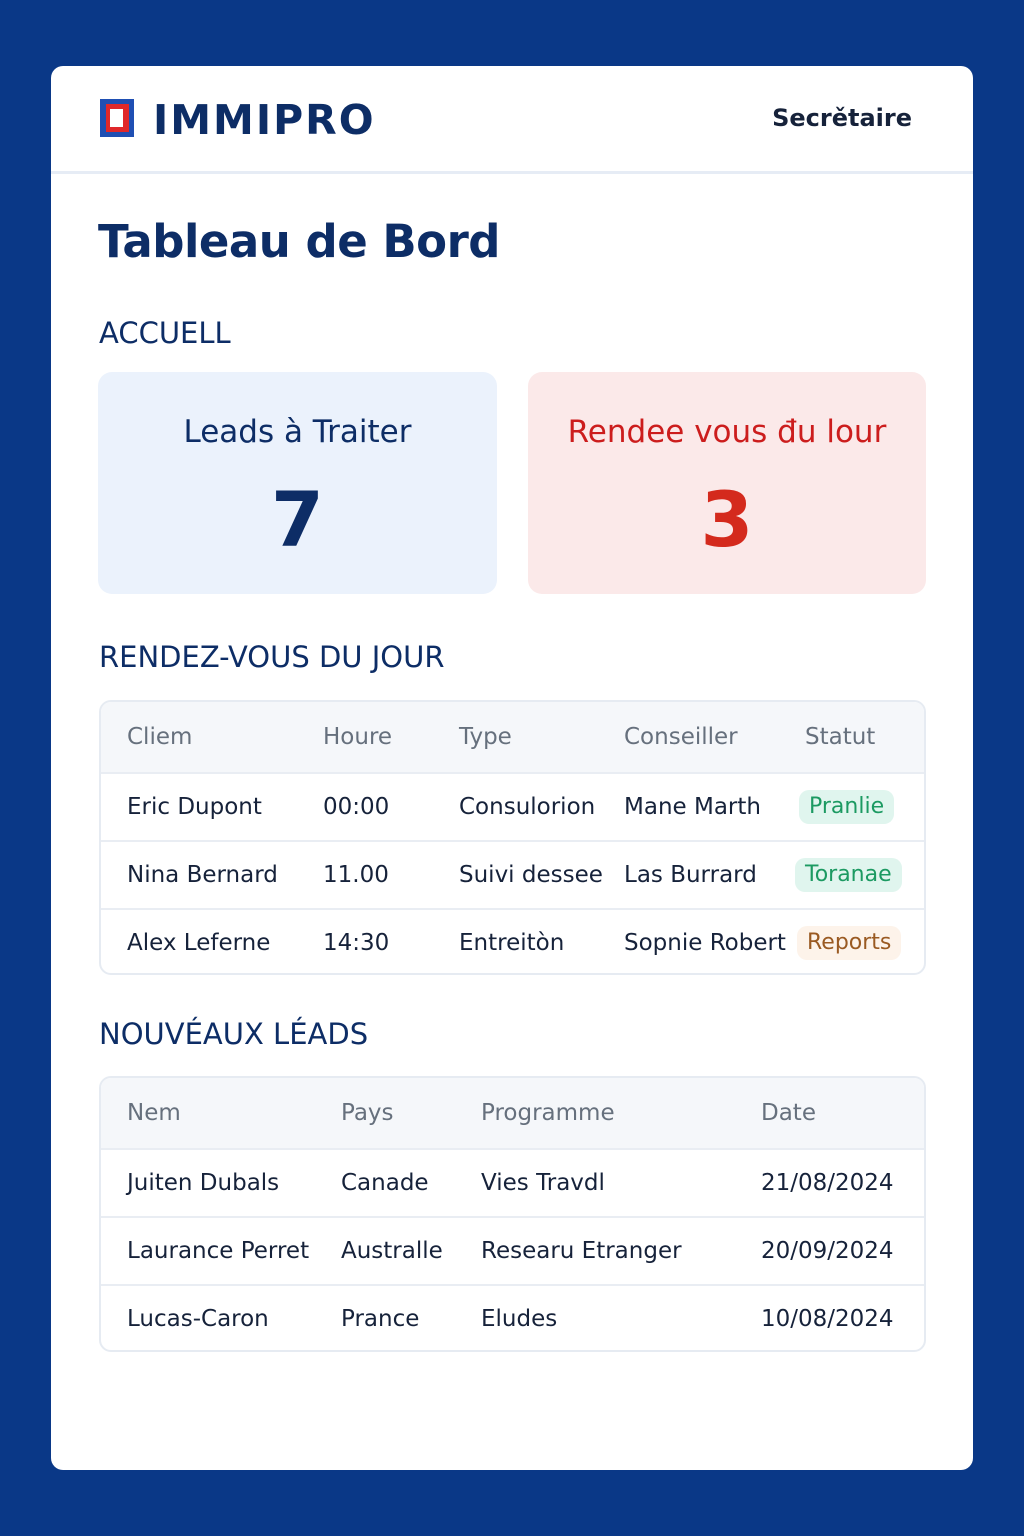 The width and height of the screenshot is (1024, 1536). Describe the element at coordinates (159, 737) in the screenshot. I see `column-header-client: Cliem` at that location.